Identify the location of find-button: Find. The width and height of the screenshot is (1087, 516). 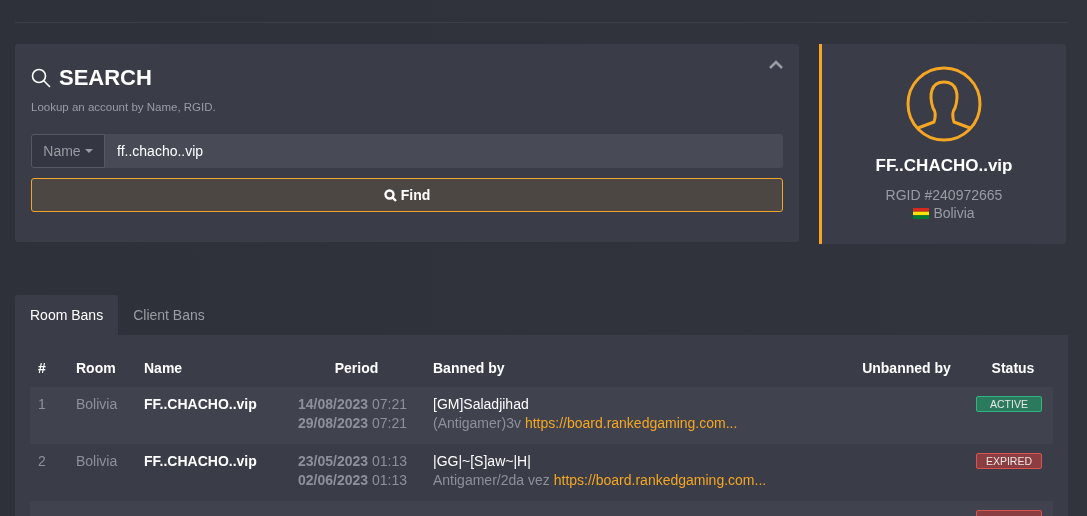
(407, 195).